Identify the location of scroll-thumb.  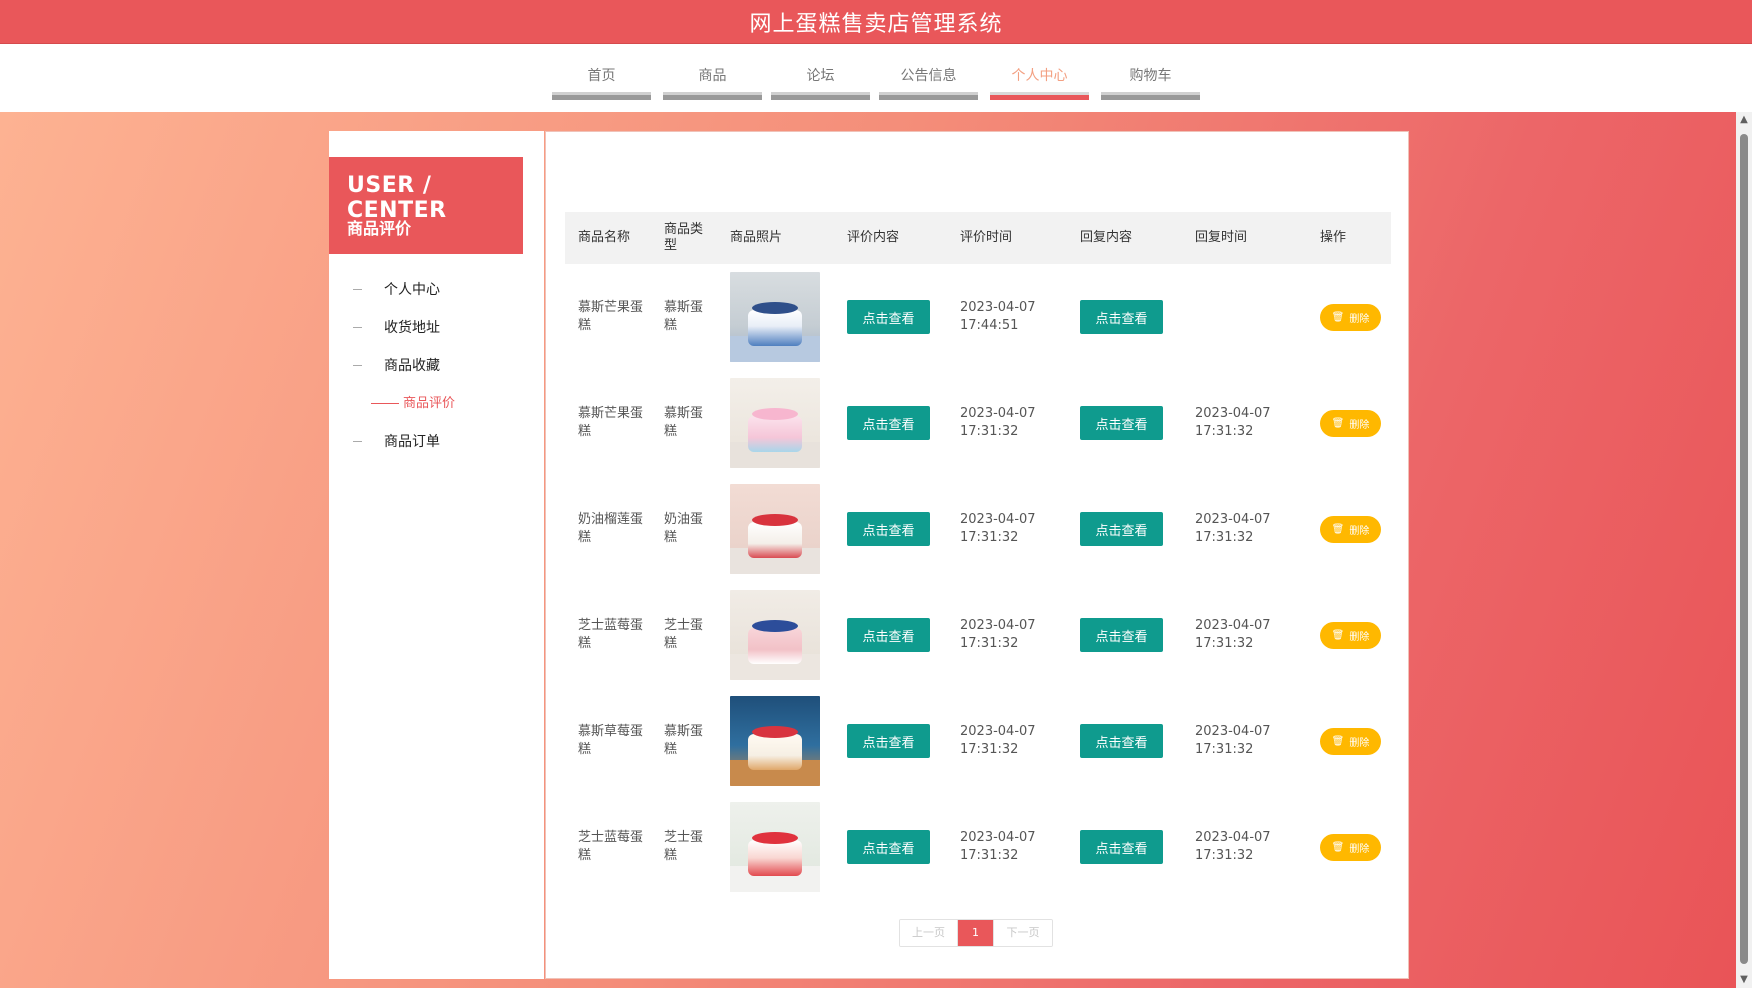
(1744, 549).